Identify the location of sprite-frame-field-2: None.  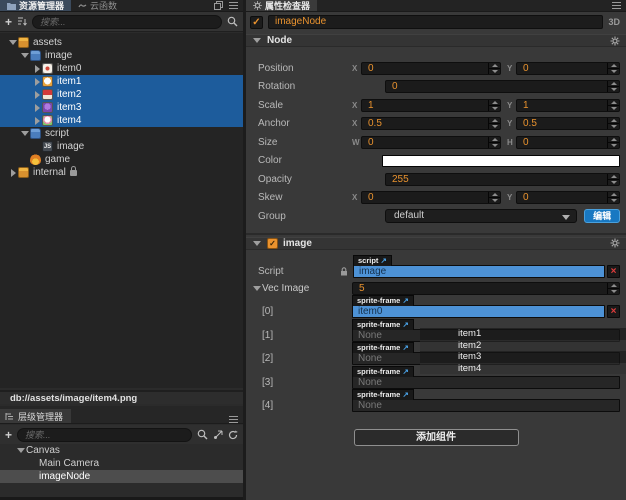
(486, 358).